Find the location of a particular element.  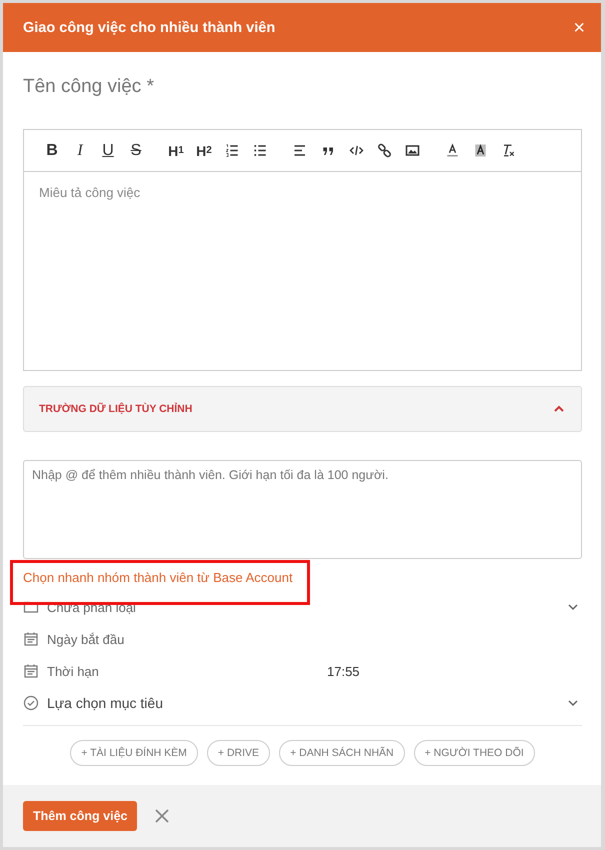

custom-fields-panel: TRƯỜNG DỮ LIỆU TÙY CHỈNH is located at coordinates (302, 409).